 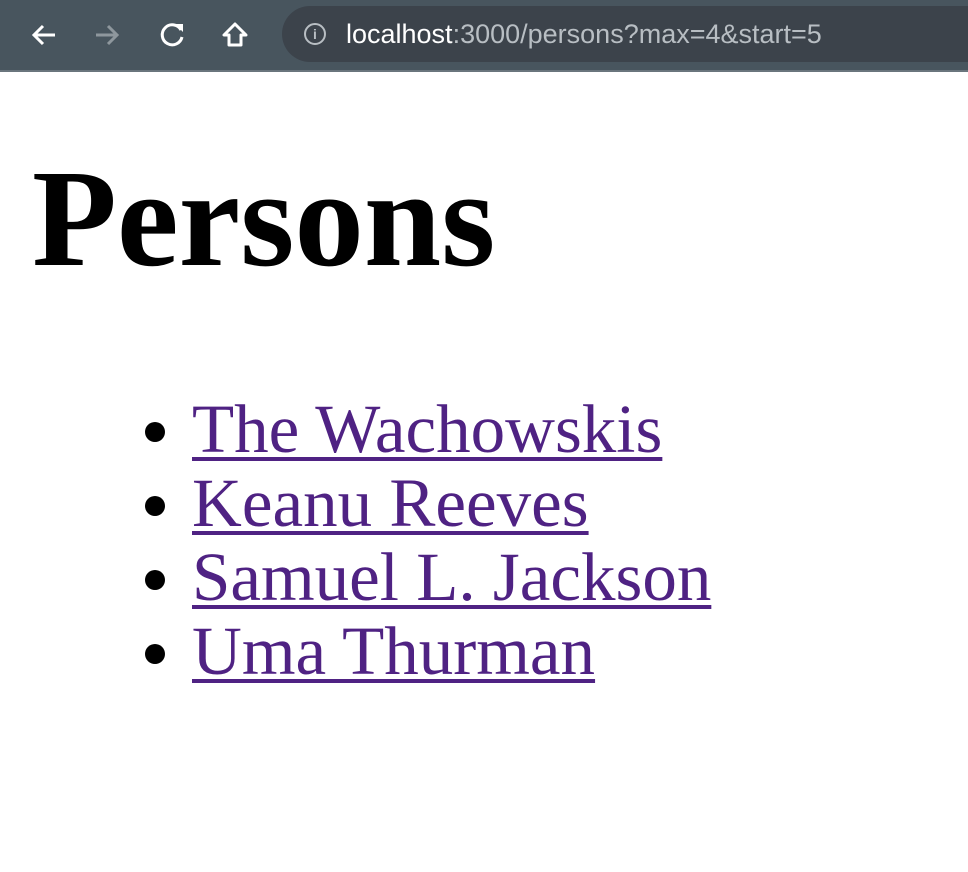 I want to click on browser-toolbar: i localhost:3000/persons?max=4&start=5, so click(x=484, y=36).